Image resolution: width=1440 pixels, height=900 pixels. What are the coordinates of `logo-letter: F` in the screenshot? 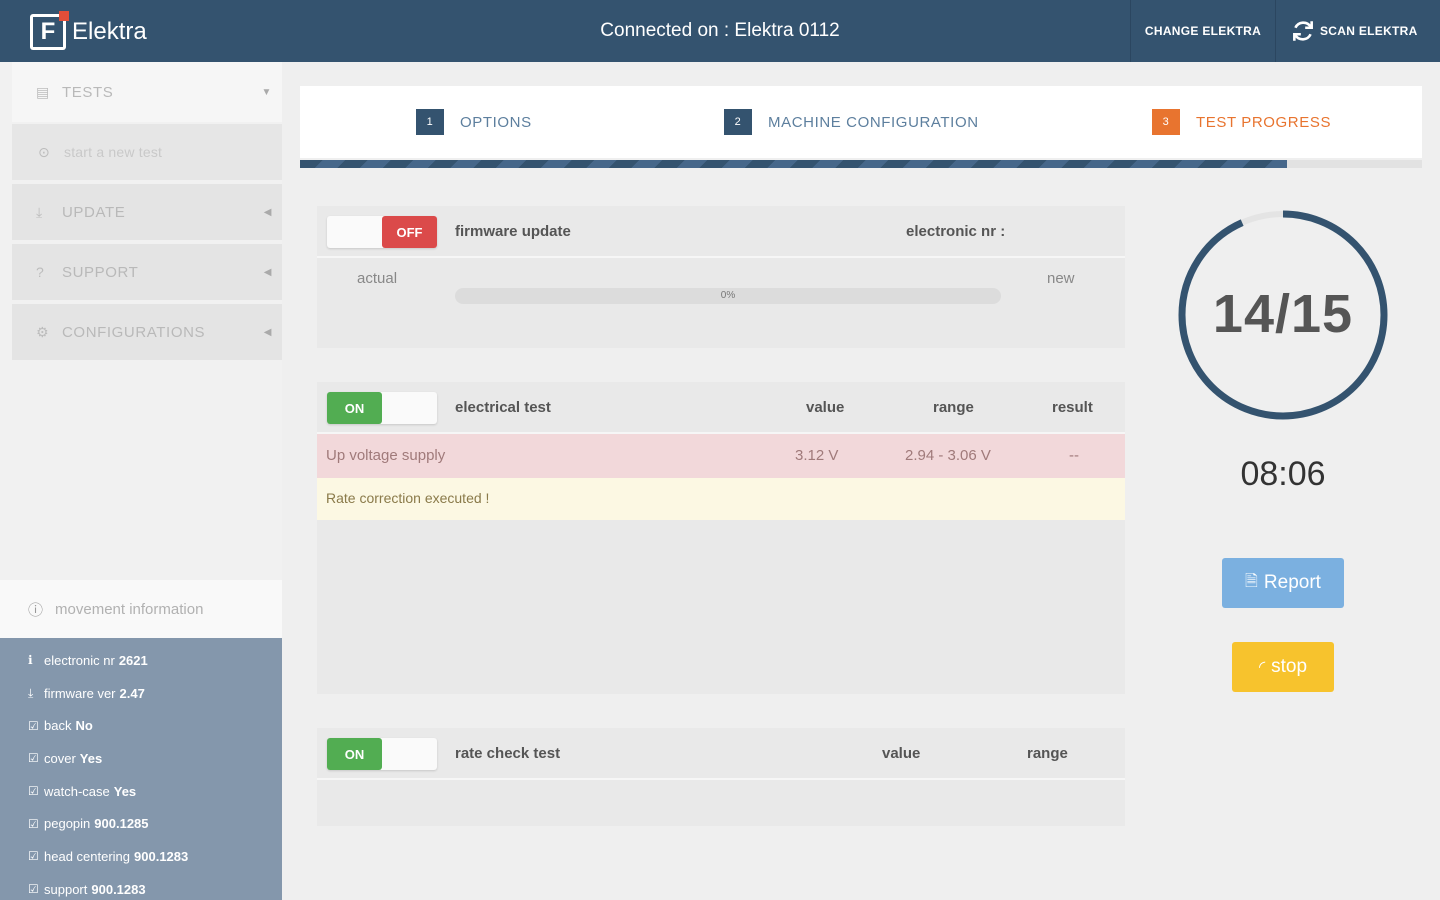 It's located at (48, 32).